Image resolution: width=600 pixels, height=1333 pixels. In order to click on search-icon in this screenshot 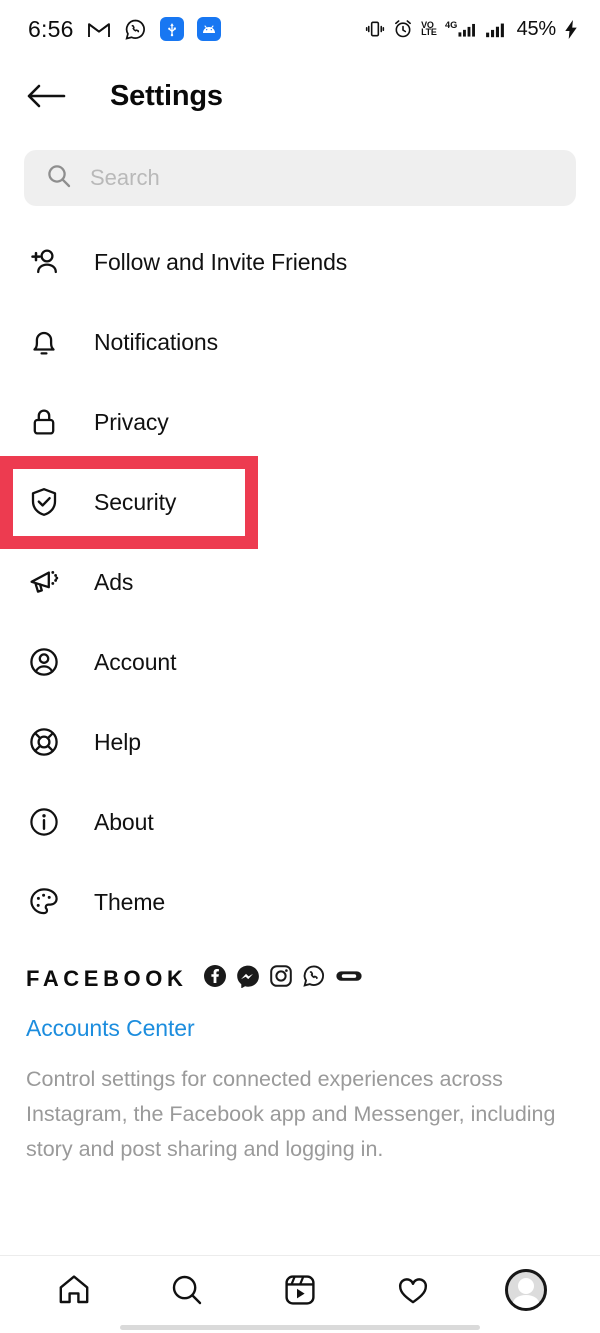, I will do `click(59, 178)`.